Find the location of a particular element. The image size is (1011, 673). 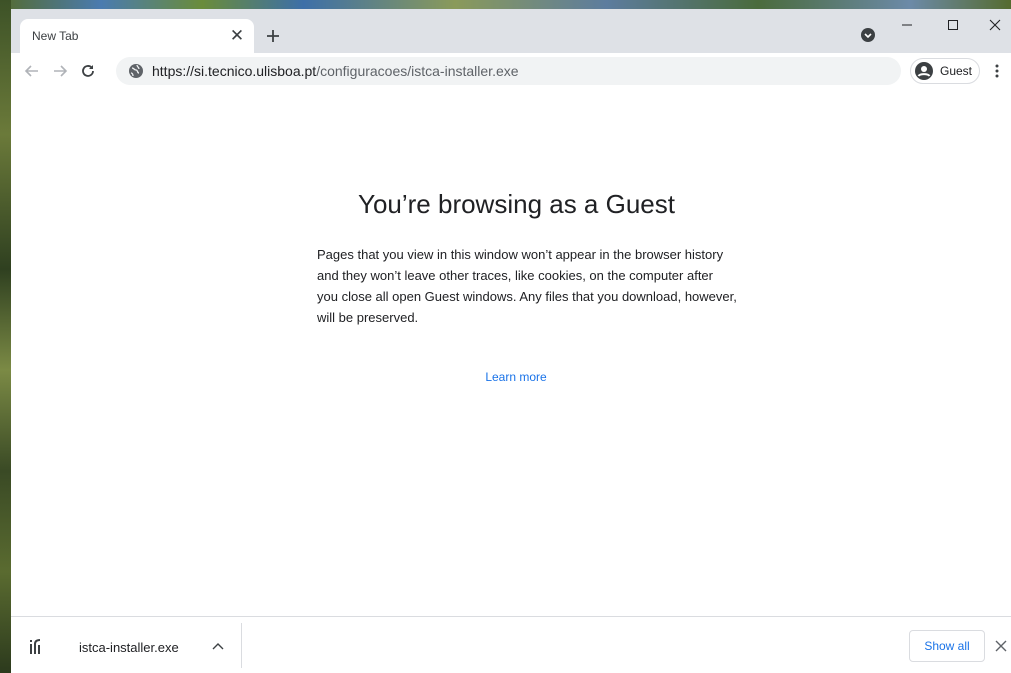

shelf-close-button is located at coordinates (1001, 646).